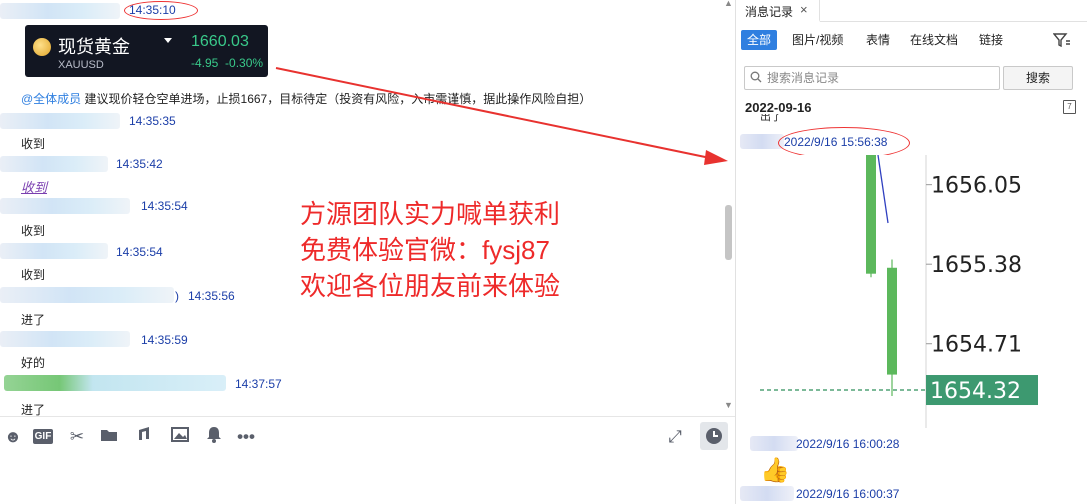  I want to click on history-date: 2022-09-16, so click(778, 107).